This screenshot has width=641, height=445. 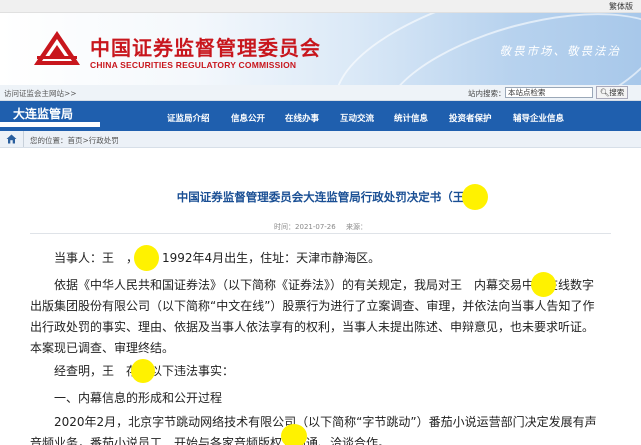 I want to click on bureau-underline, so click(x=50, y=124).